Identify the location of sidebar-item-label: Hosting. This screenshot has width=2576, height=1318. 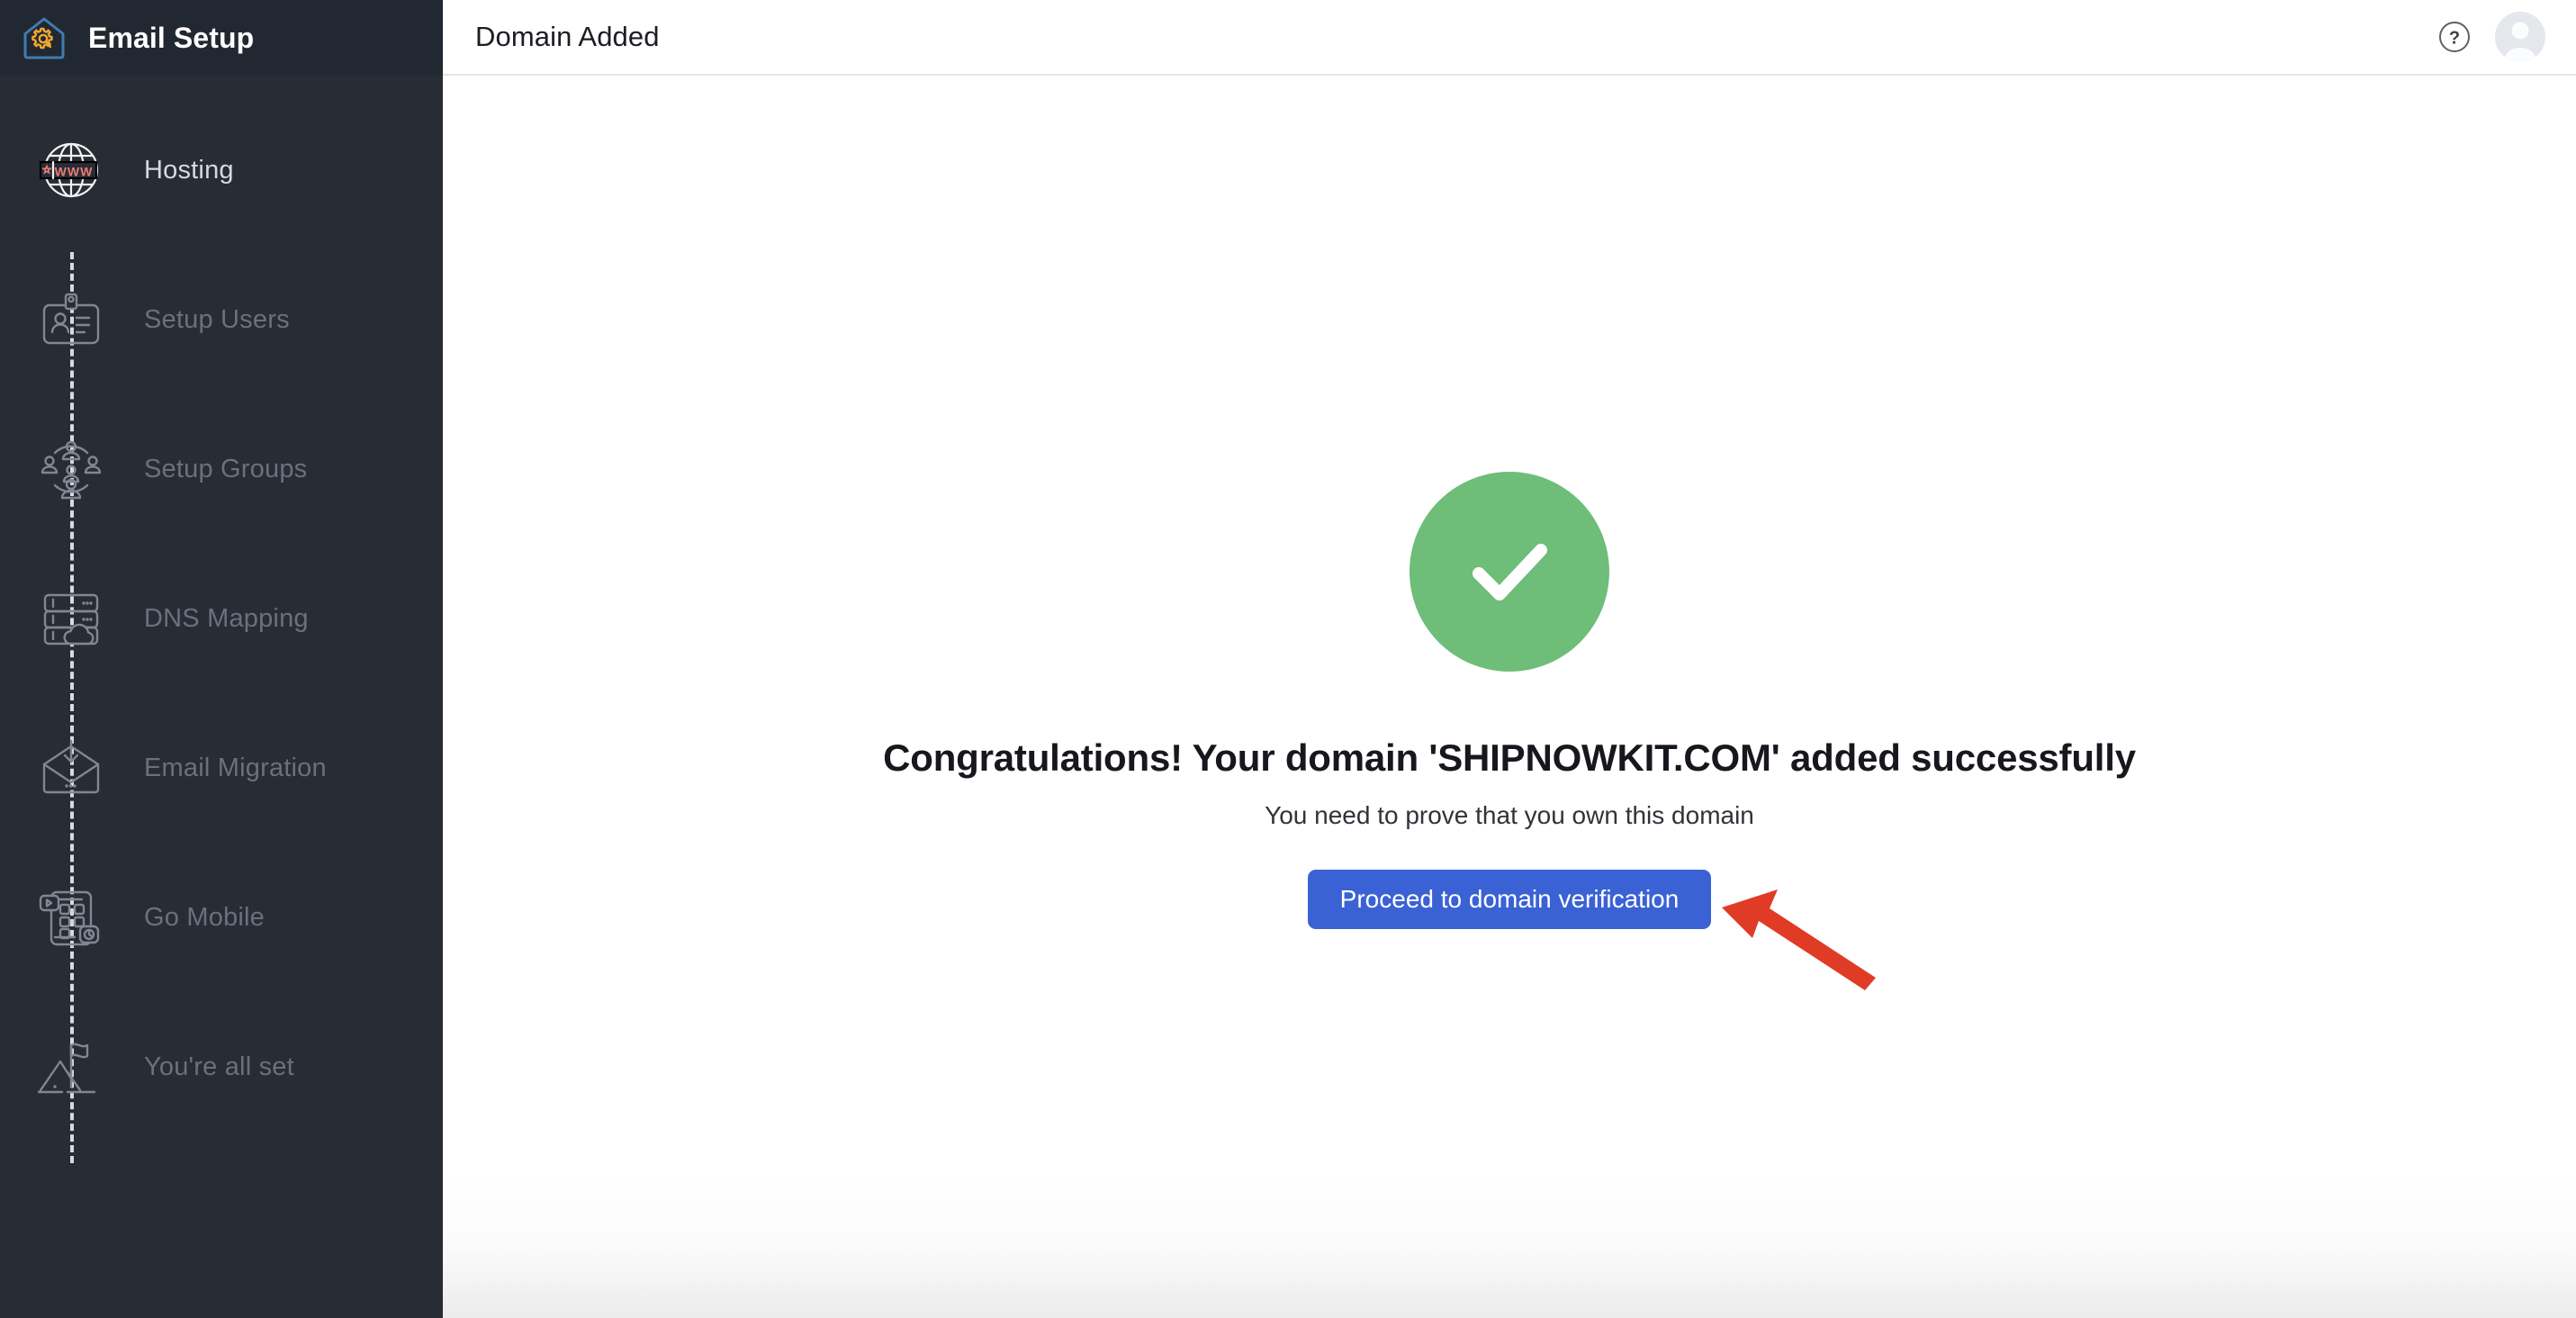
(189, 170).